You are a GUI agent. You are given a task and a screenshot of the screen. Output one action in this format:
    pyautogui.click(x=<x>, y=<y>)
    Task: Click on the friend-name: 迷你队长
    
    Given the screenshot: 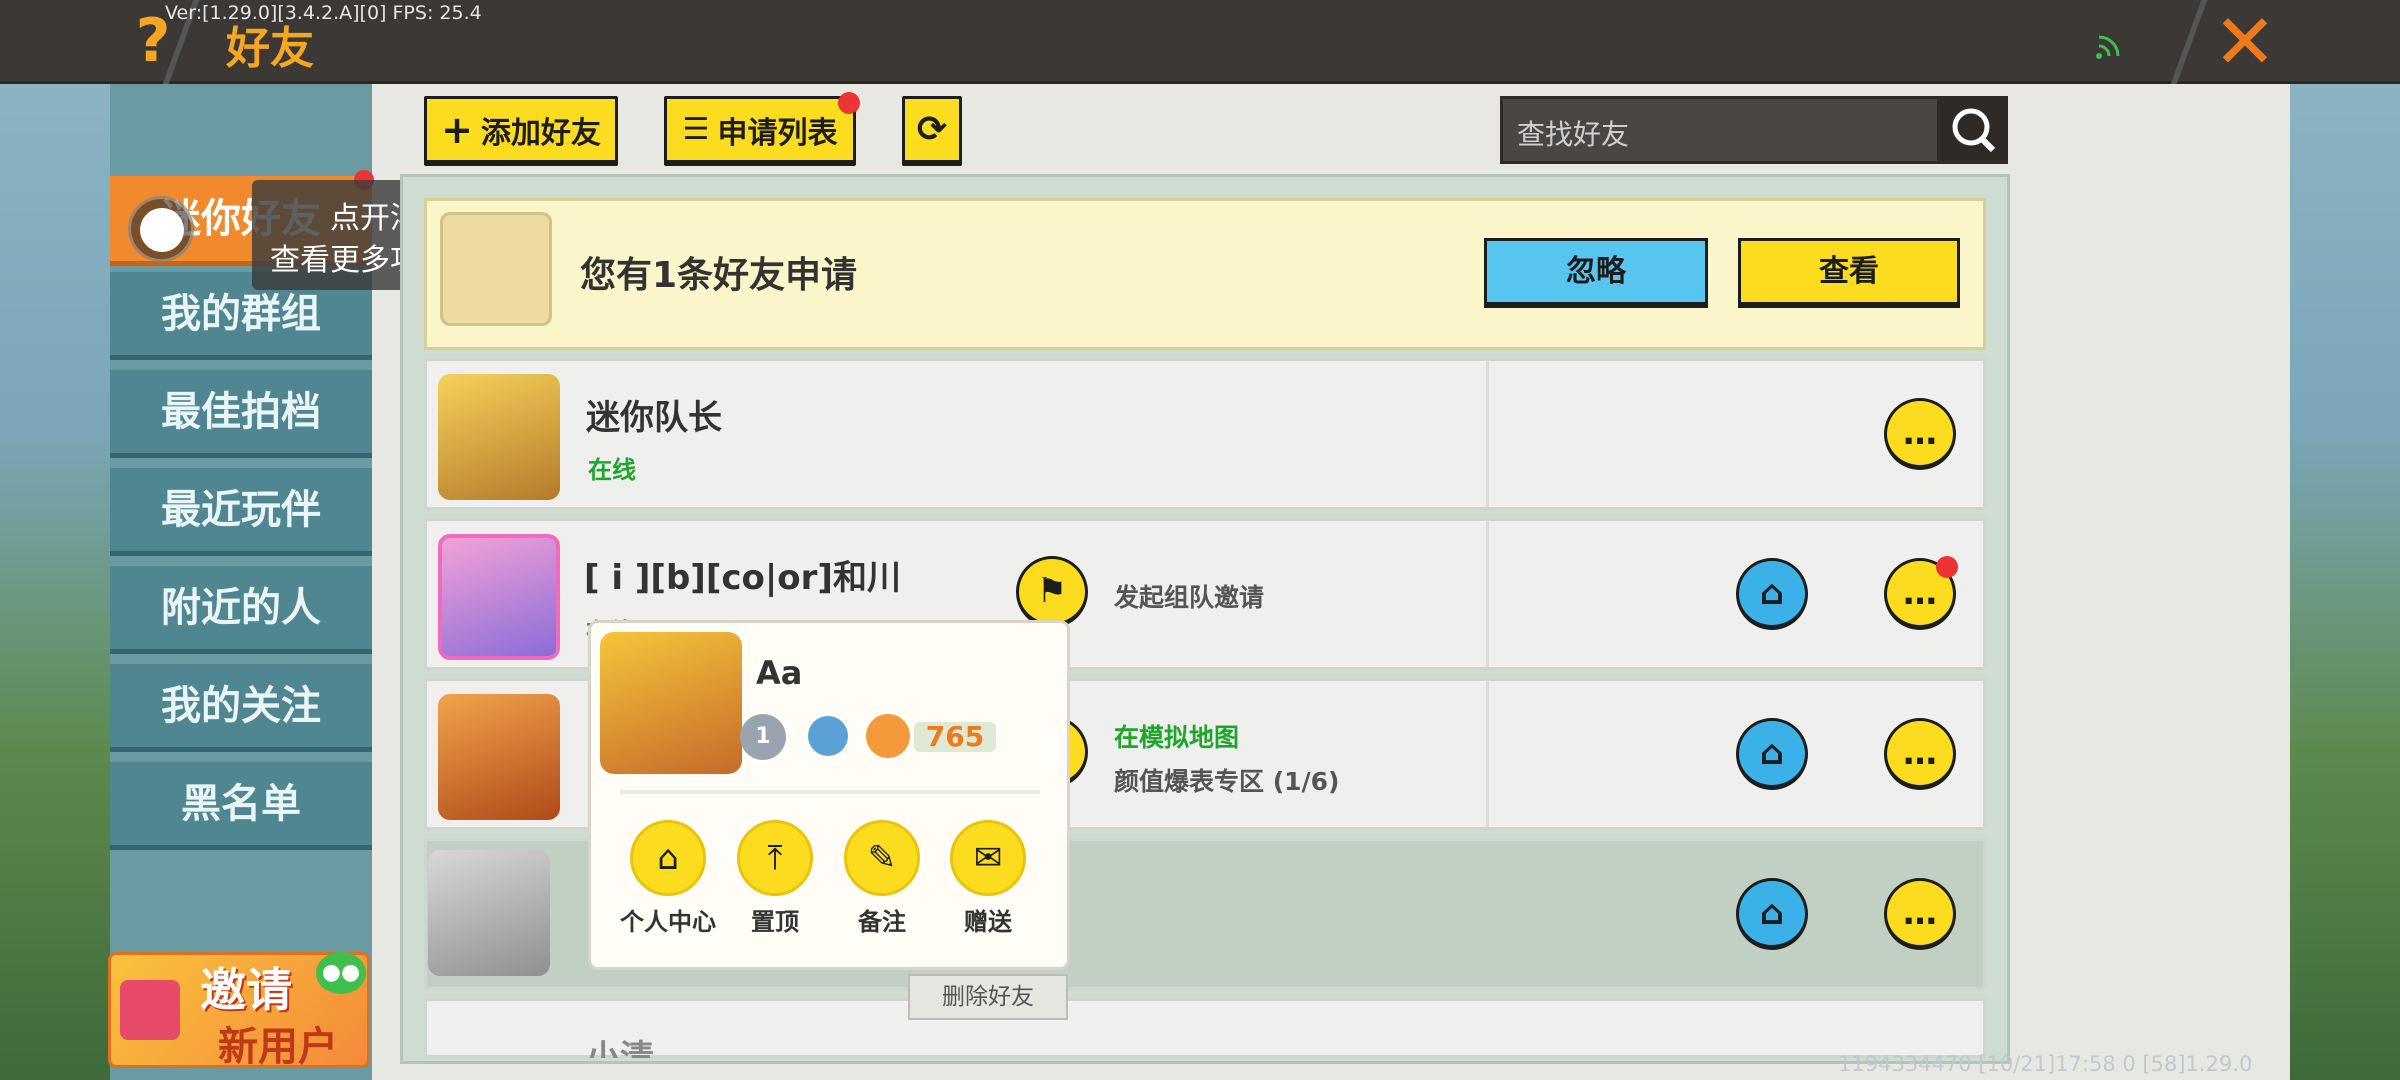 What is the action you would take?
    pyautogui.click(x=654, y=418)
    